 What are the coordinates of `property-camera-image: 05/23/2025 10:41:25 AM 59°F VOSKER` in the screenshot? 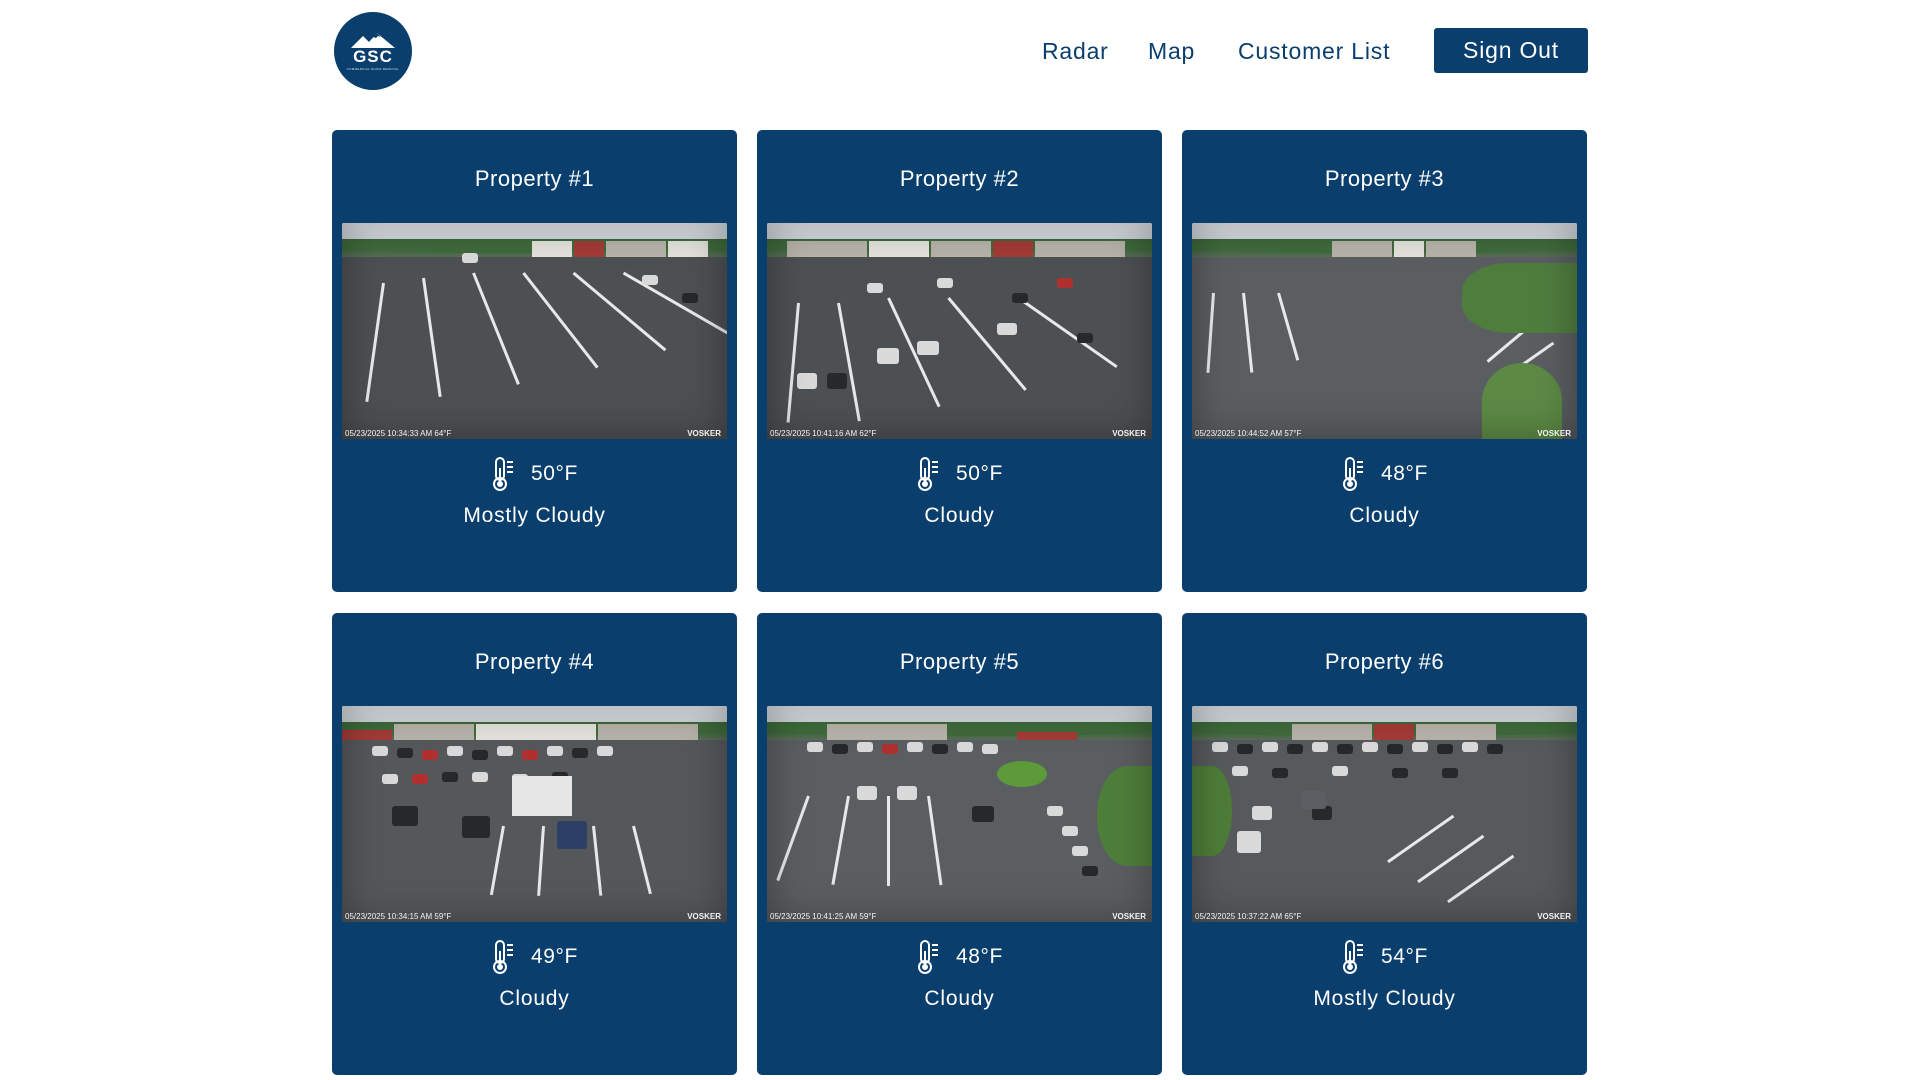 It's located at (959, 814).